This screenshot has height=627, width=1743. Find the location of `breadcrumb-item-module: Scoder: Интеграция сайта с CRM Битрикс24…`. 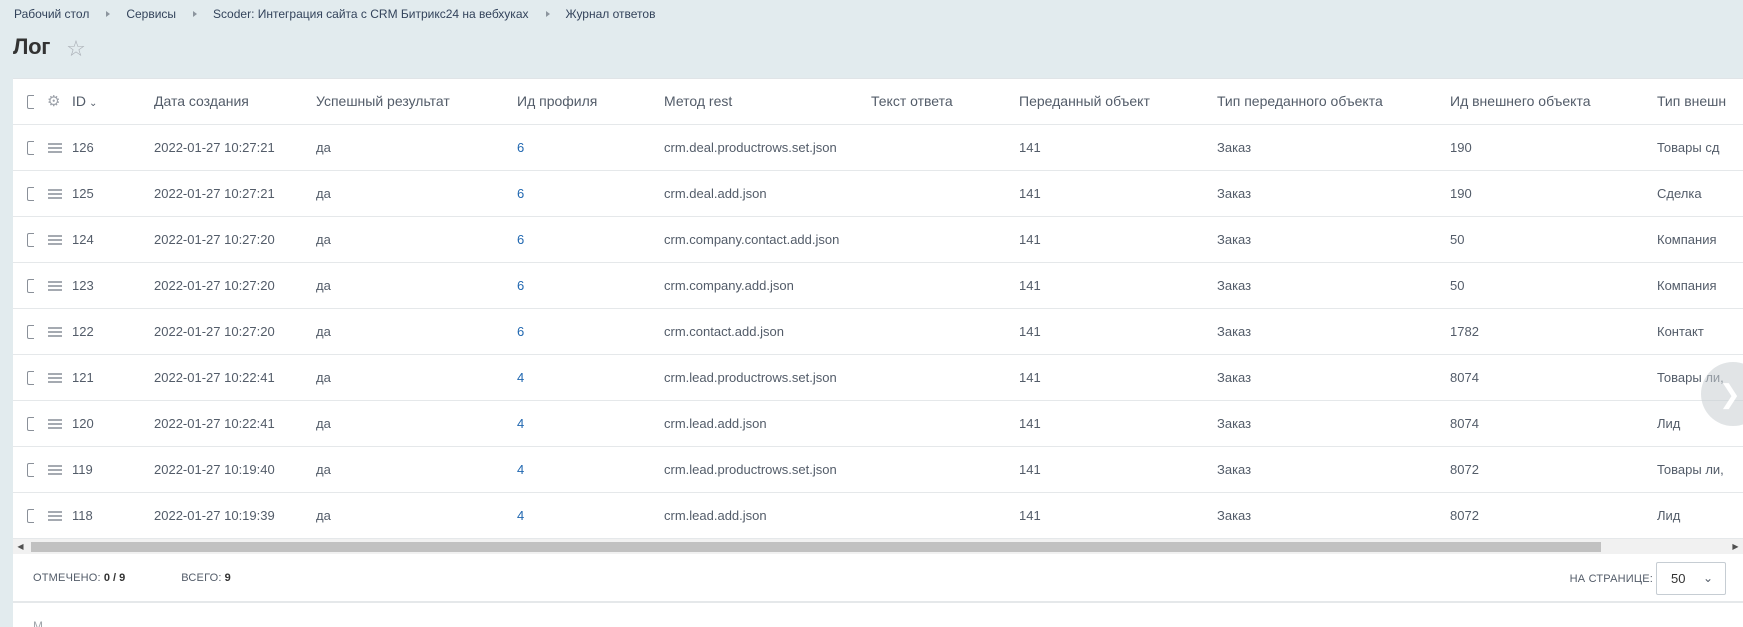

breadcrumb-item-module: Scoder: Интеграция сайта с CRM Битрикс24… is located at coordinates (370, 14).